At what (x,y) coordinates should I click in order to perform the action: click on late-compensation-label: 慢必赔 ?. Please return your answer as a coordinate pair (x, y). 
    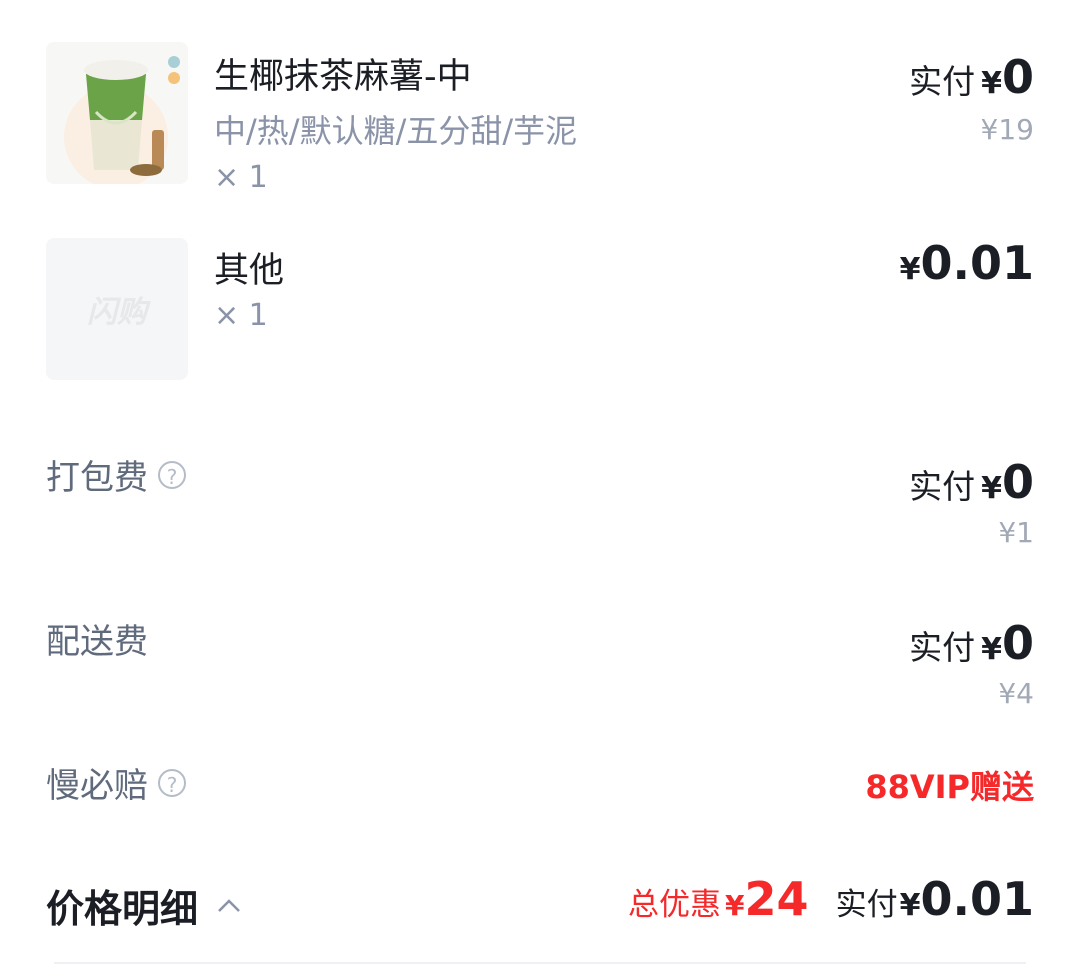
    Looking at the image, I should click on (116, 782).